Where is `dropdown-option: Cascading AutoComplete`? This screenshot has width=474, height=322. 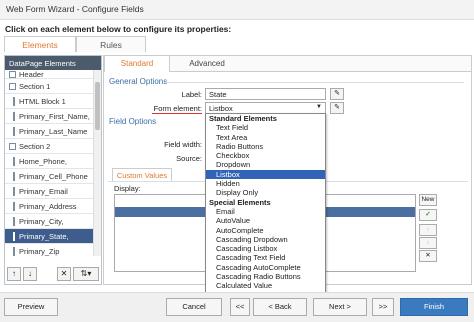 dropdown-option: Cascading AutoComplete is located at coordinates (265, 267).